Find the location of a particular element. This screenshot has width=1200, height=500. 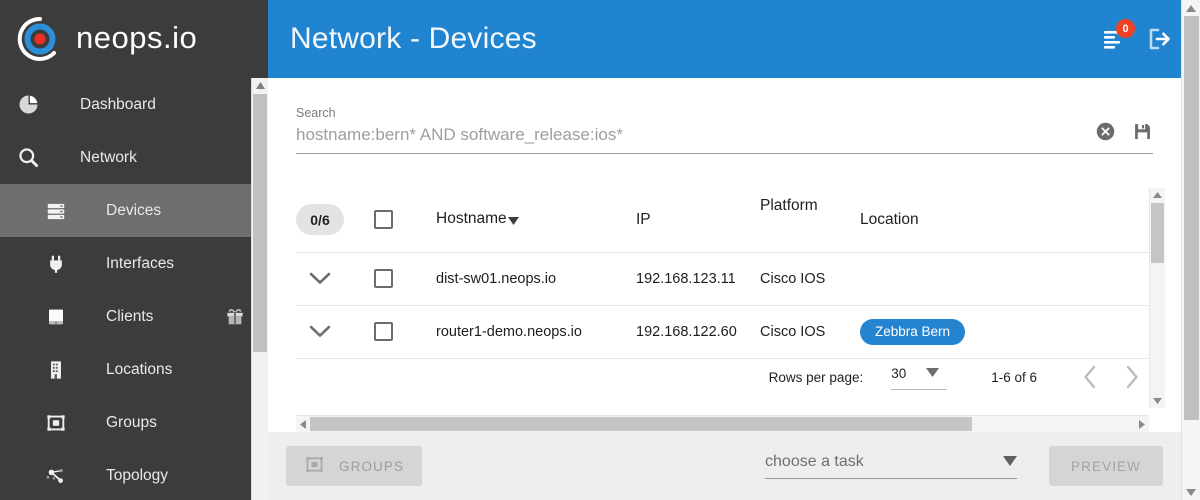

column-header-hostname: Hostname is located at coordinates (536, 220).